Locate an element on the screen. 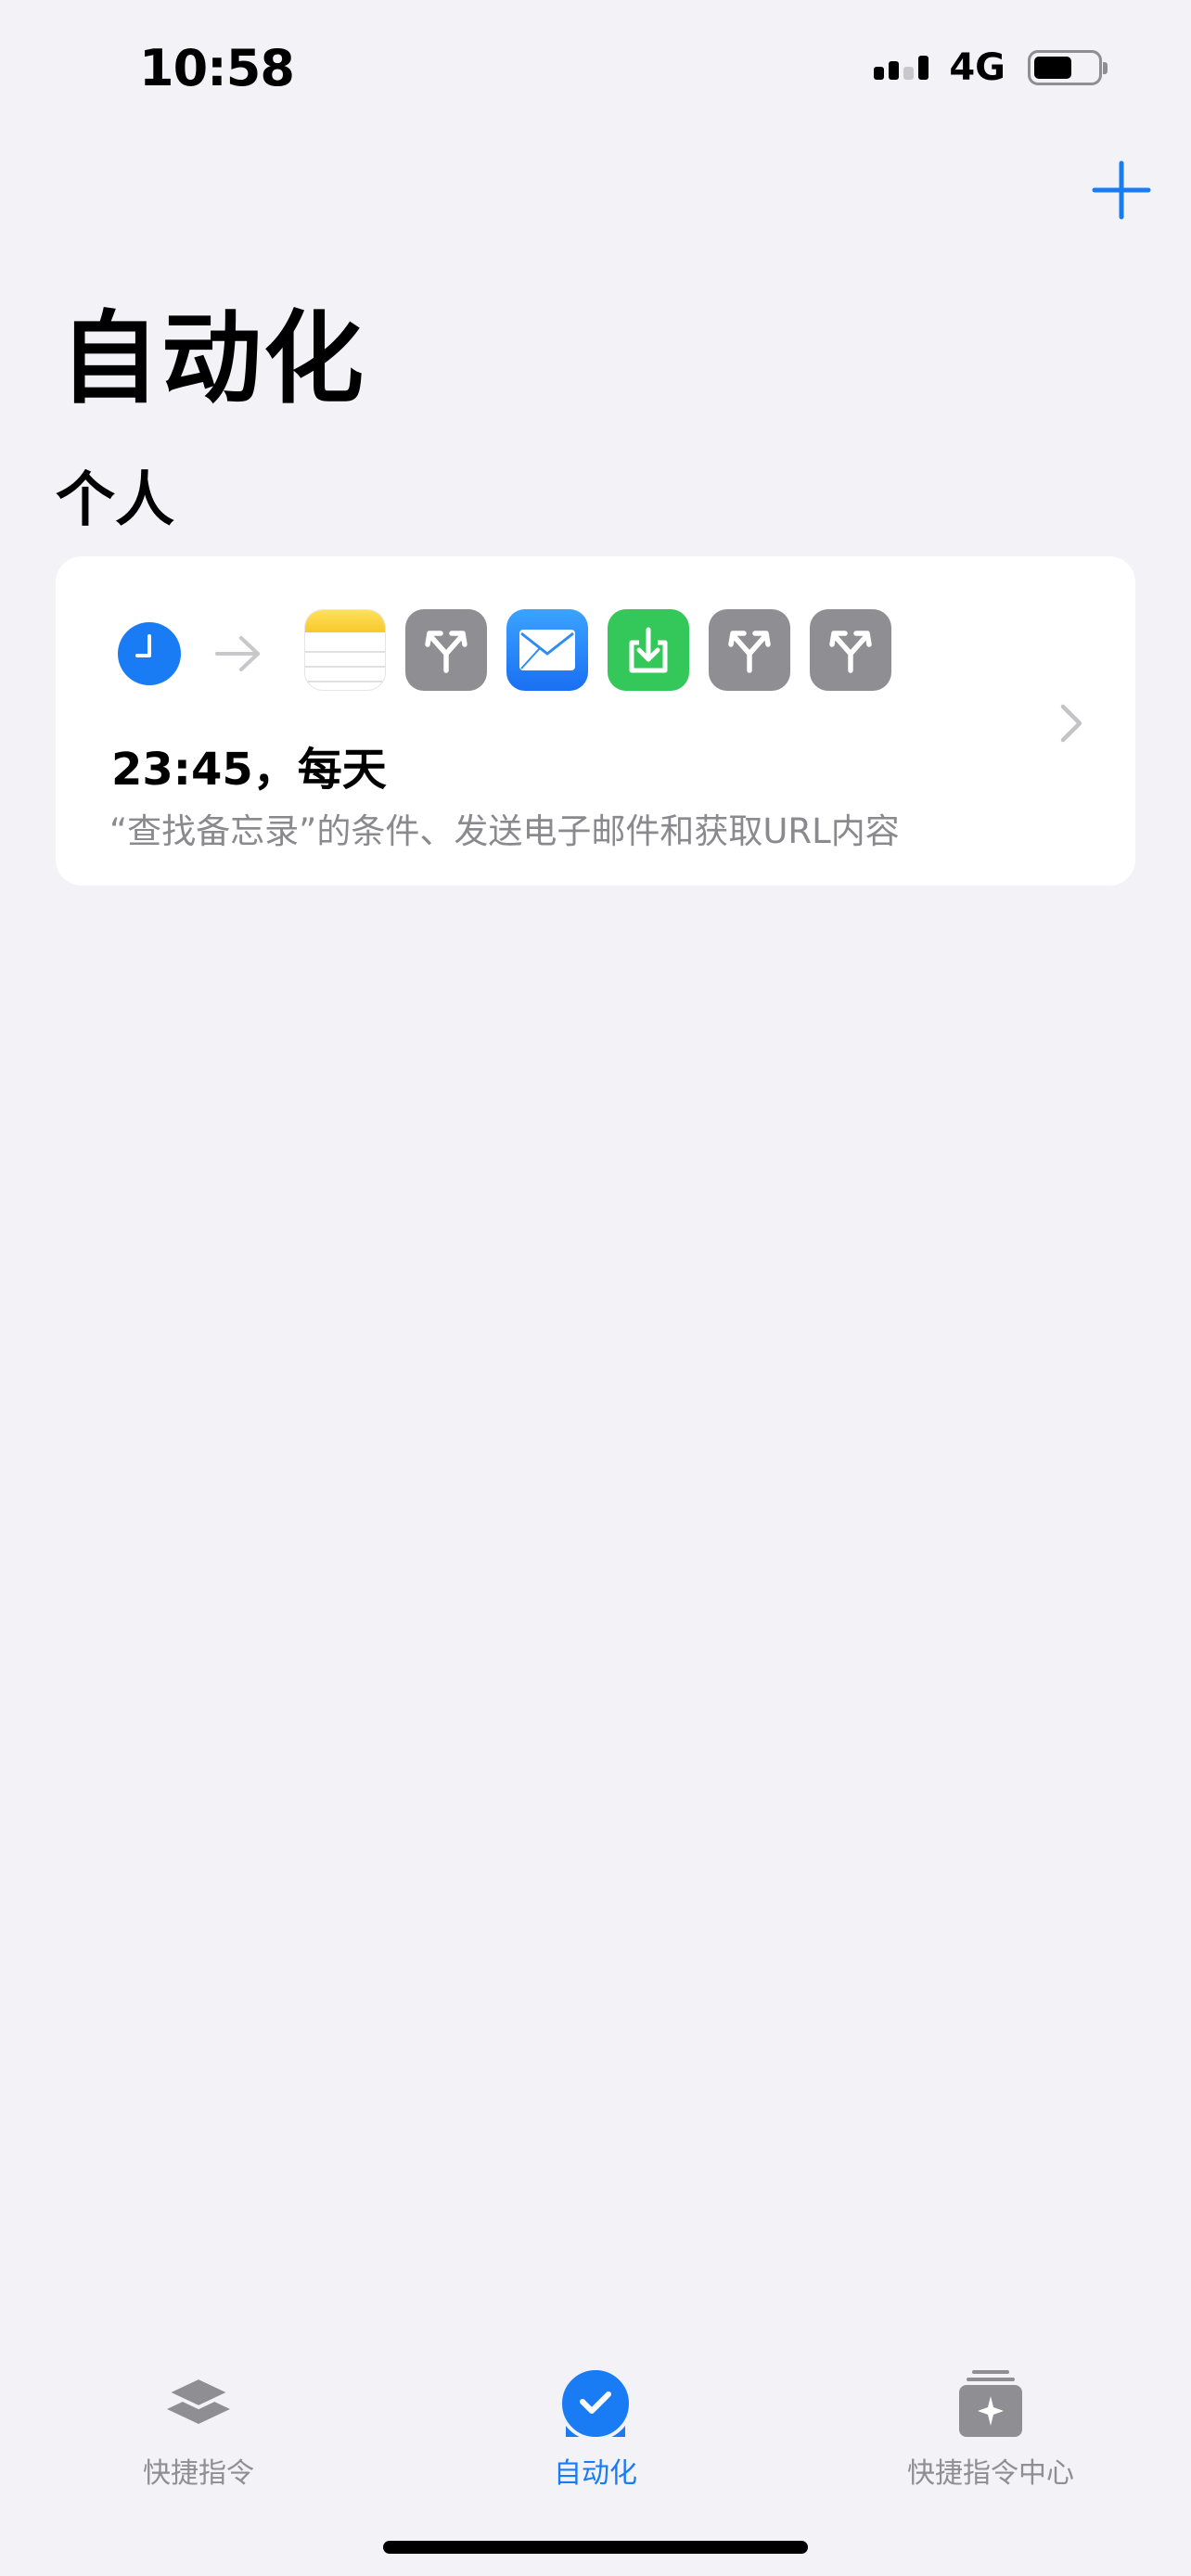 The height and width of the screenshot is (2576, 1191). mail-icon is located at coordinates (547, 650).